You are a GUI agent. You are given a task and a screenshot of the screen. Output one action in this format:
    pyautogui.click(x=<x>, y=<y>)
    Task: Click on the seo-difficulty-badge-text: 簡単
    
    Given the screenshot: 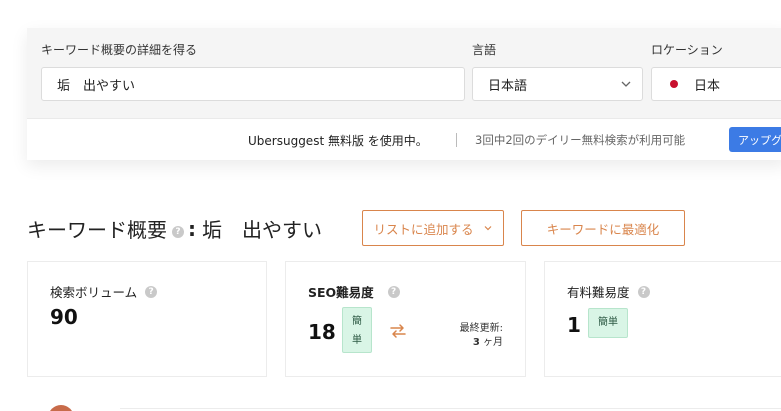 What is the action you would take?
    pyautogui.click(x=357, y=331)
    